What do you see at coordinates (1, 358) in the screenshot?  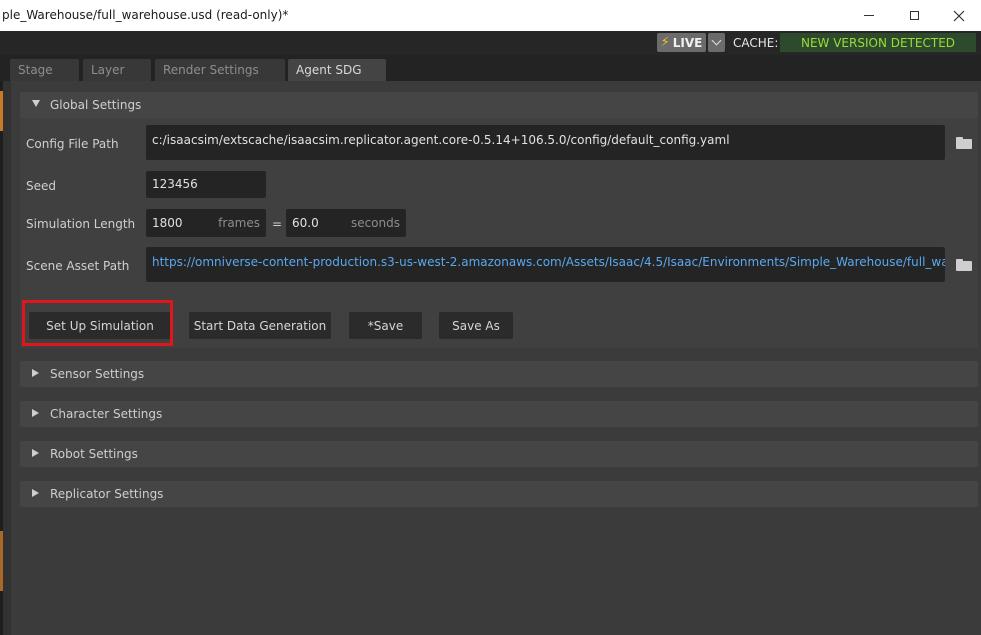 I see `viewport-edge` at bounding box center [1, 358].